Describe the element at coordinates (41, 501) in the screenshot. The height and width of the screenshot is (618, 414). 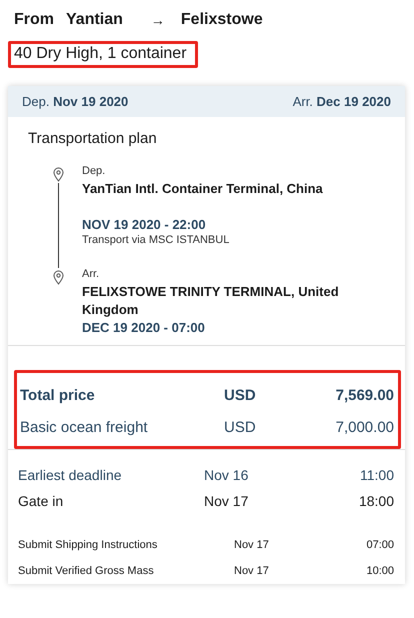
I see `deadline-label: Gate in` at that location.